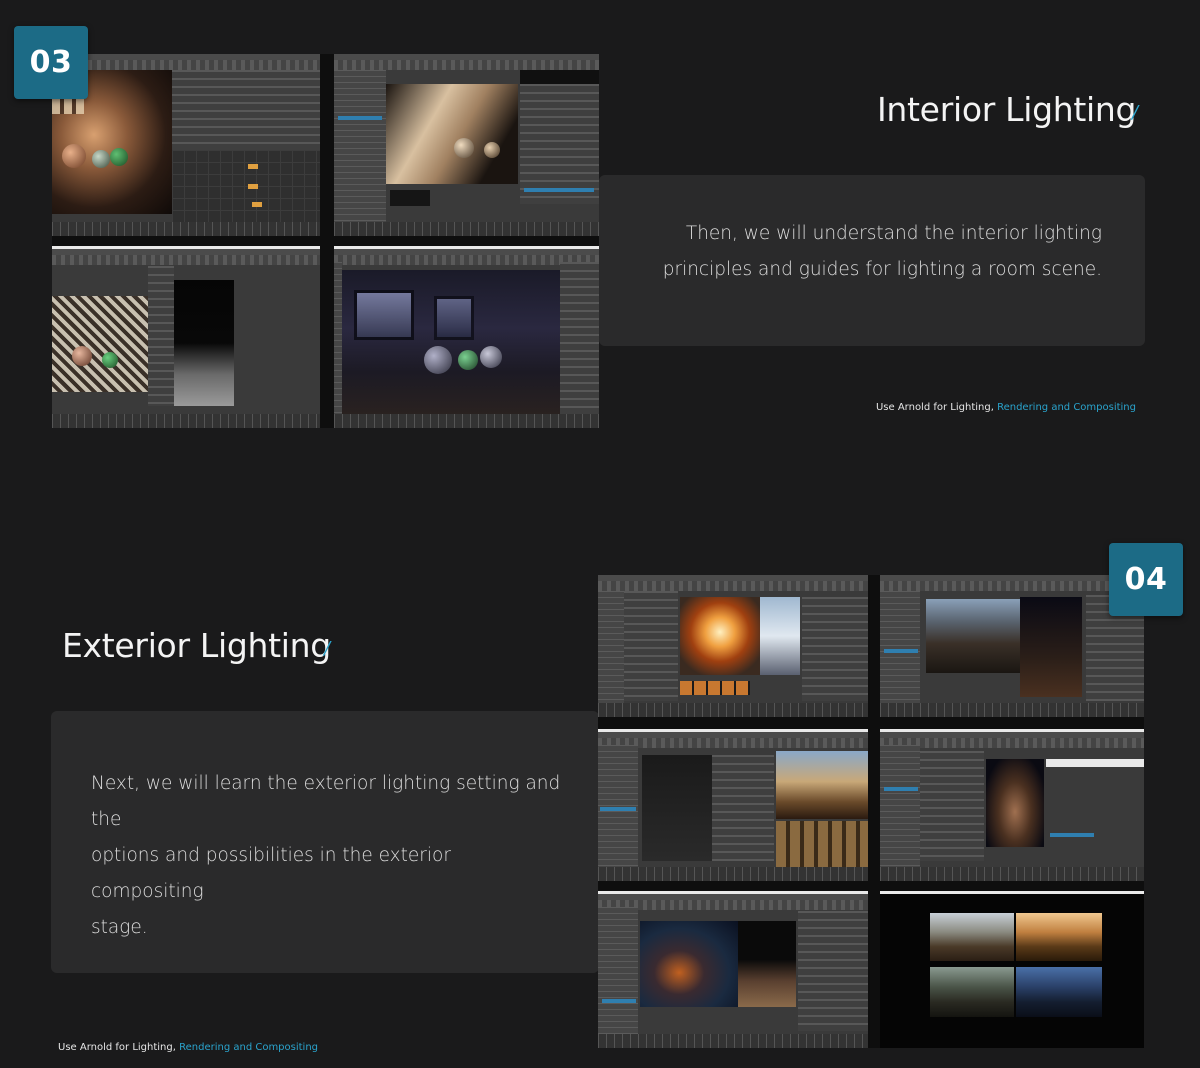 The image size is (1200, 1068). Describe the element at coordinates (1012, 805) in the screenshot. I see `screenshot-exterior-smoke` at that location.